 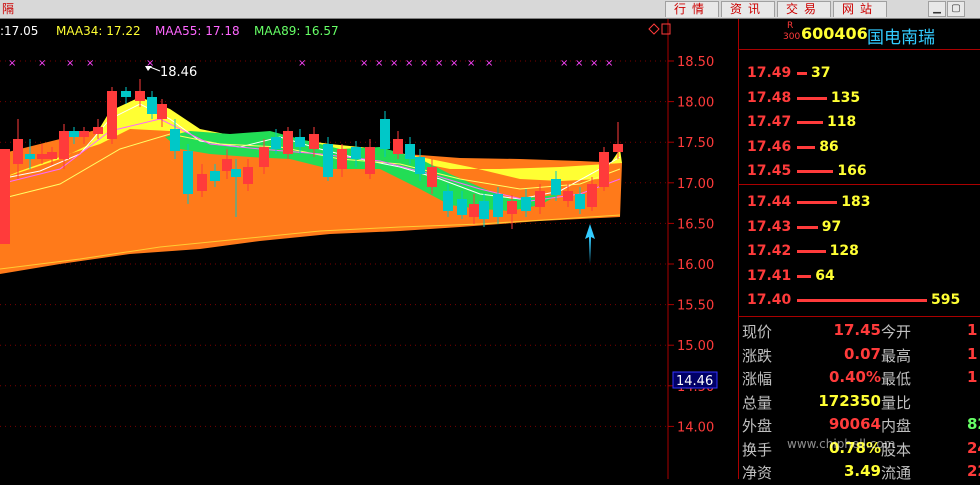 What do you see at coordinates (769, 275) in the screenshot?
I see `buy-price: 17.41` at bounding box center [769, 275].